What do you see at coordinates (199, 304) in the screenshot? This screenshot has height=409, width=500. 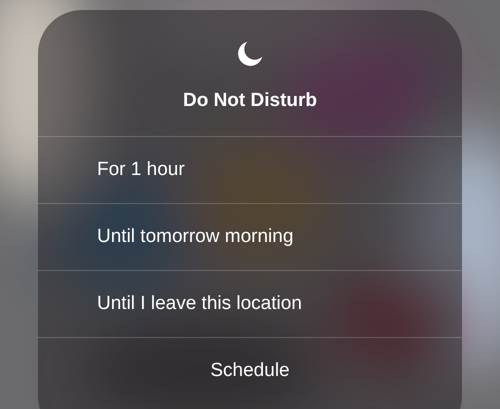 I see `menu-option: Until I leave this location` at bounding box center [199, 304].